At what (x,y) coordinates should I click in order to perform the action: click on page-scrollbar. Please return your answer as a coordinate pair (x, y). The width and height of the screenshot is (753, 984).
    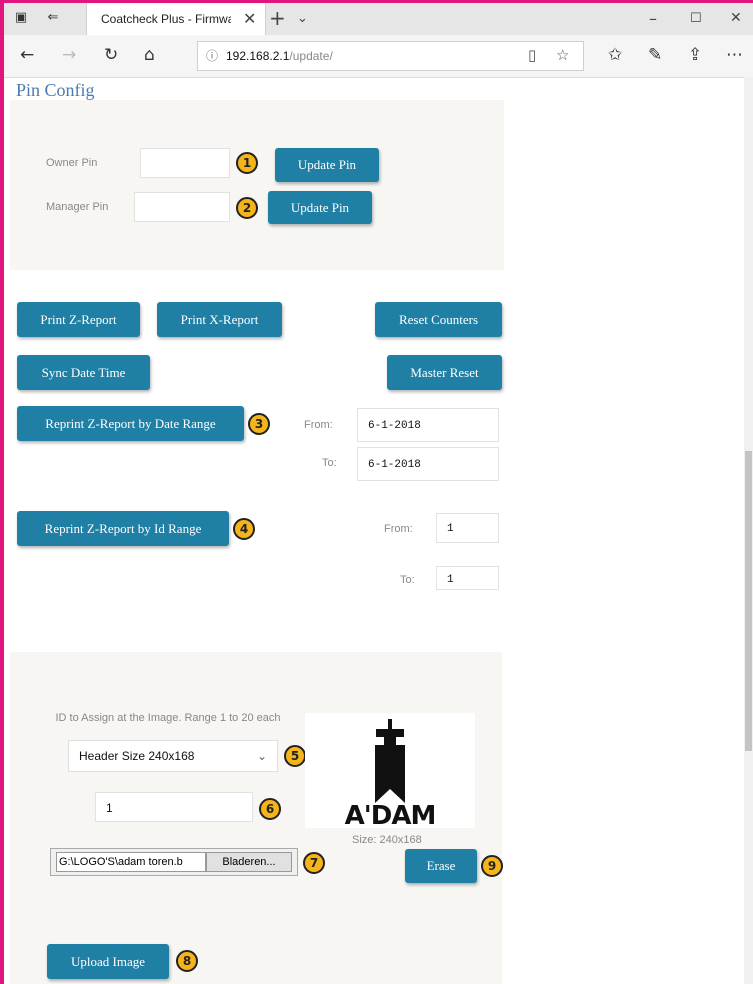
    Looking at the image, I should click on (748, 530).